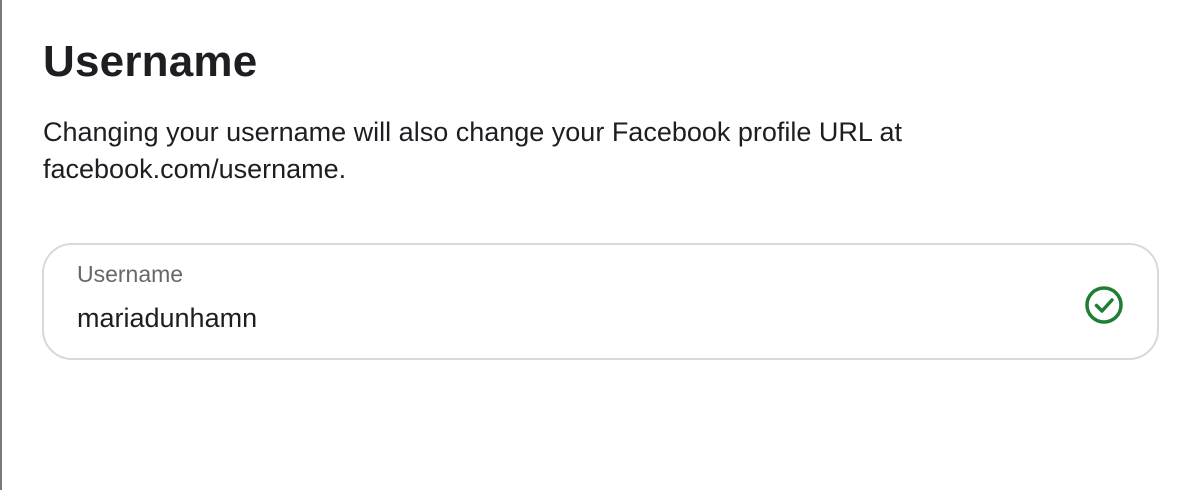  What do you see at coordinates (1104, 305) in the screenshot?
I see `check-circle-icon` at bounding box center [1104, 305].